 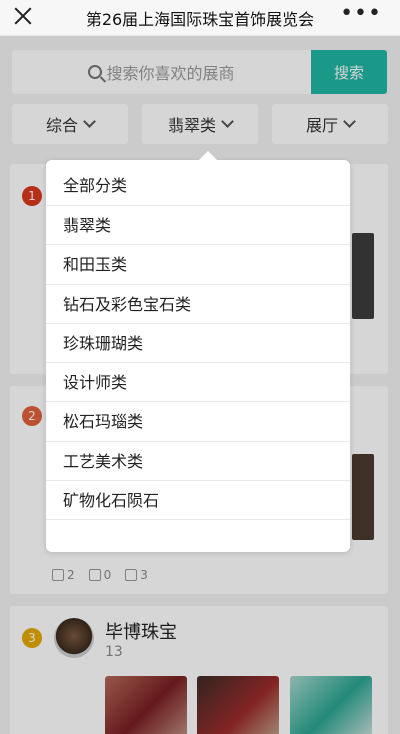 What do you see at coordinates (198, 265) in the screenshot?
I see `category-item-hetian-jade: 和田玉类` at bounding box center [198, 265].